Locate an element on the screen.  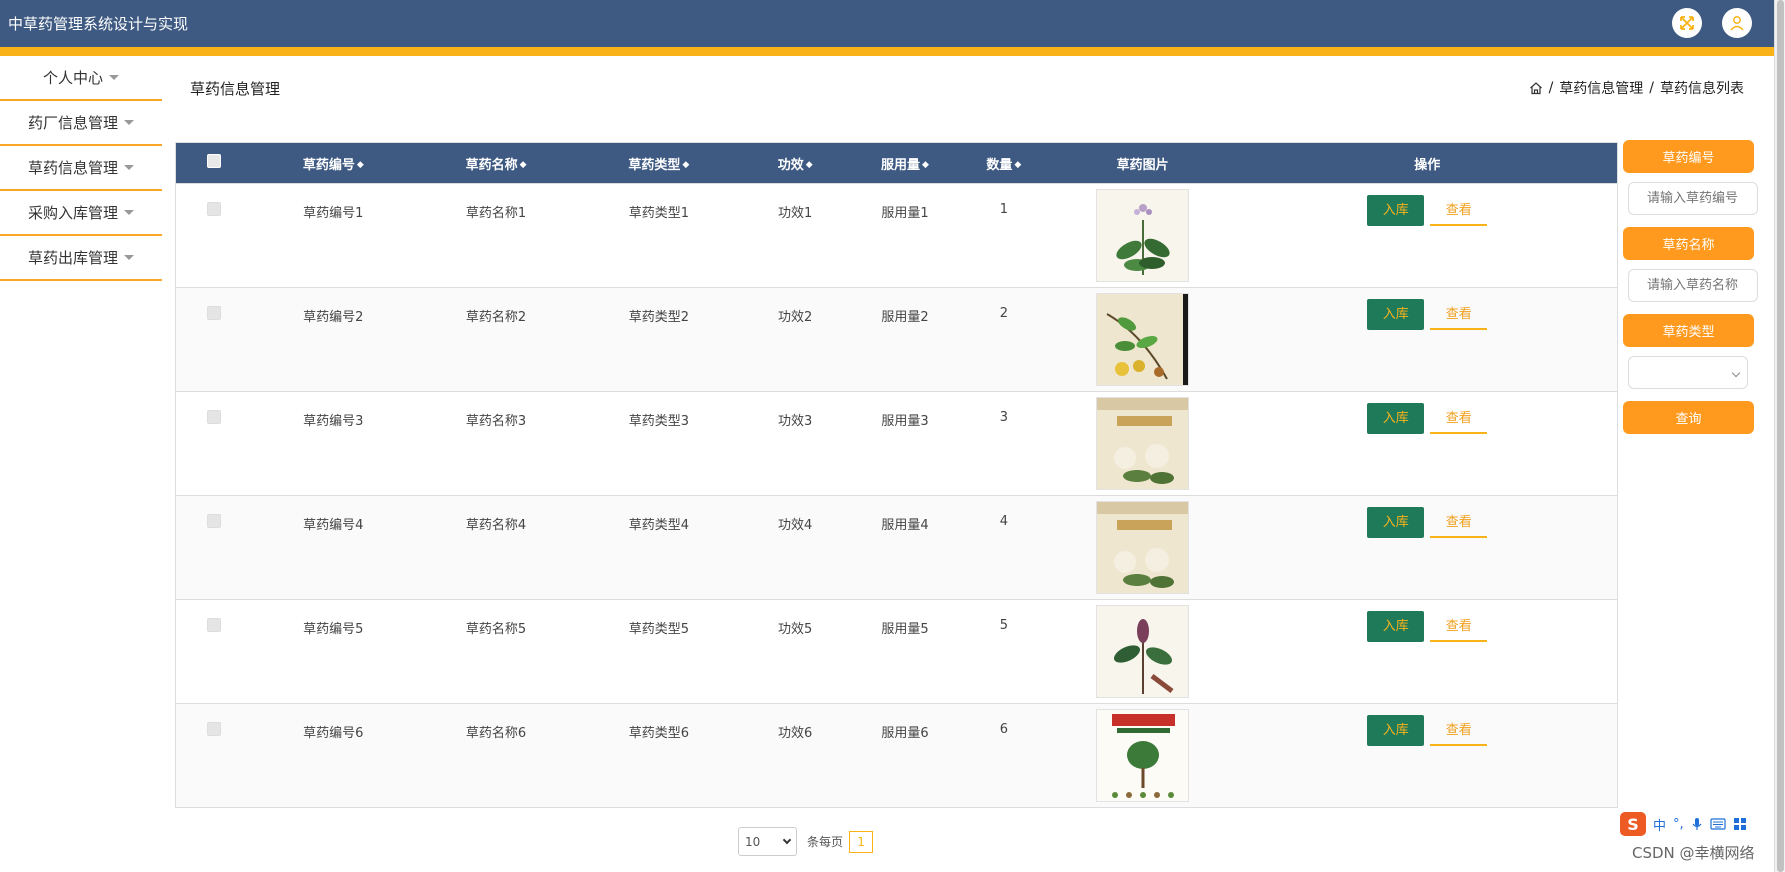
keyboard-icon is located at coordinates (1718, 824).